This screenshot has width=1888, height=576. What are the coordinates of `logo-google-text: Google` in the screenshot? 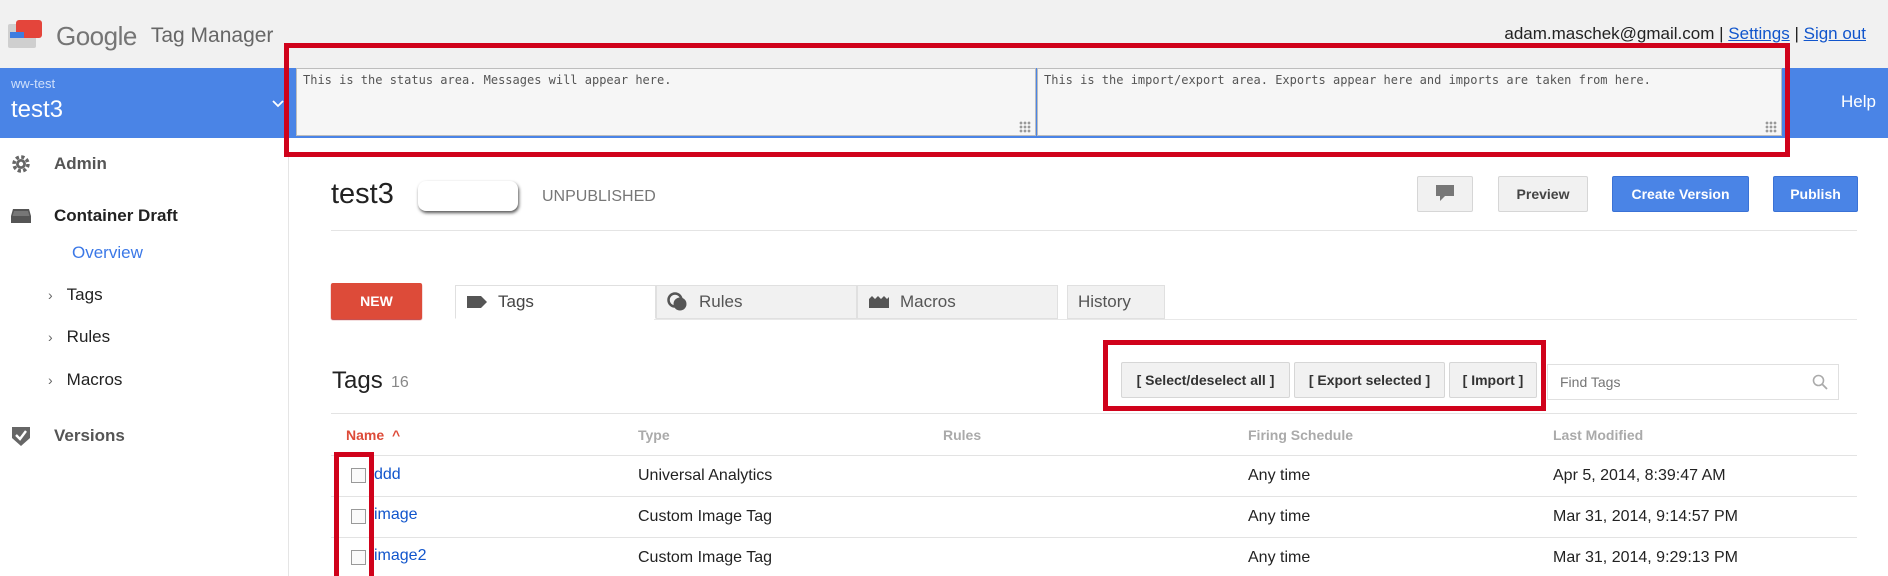 It's located at (96, 35).